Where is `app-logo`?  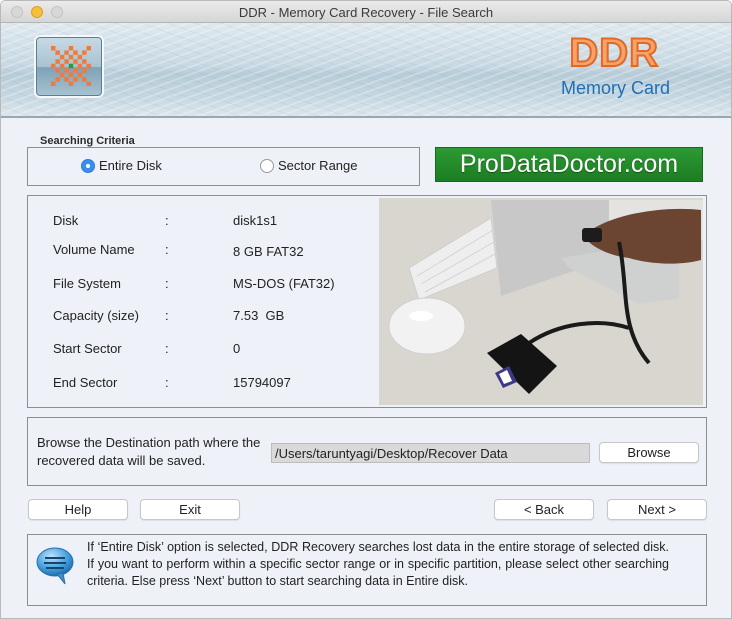 app-logo is located at coordinates (69, 66).